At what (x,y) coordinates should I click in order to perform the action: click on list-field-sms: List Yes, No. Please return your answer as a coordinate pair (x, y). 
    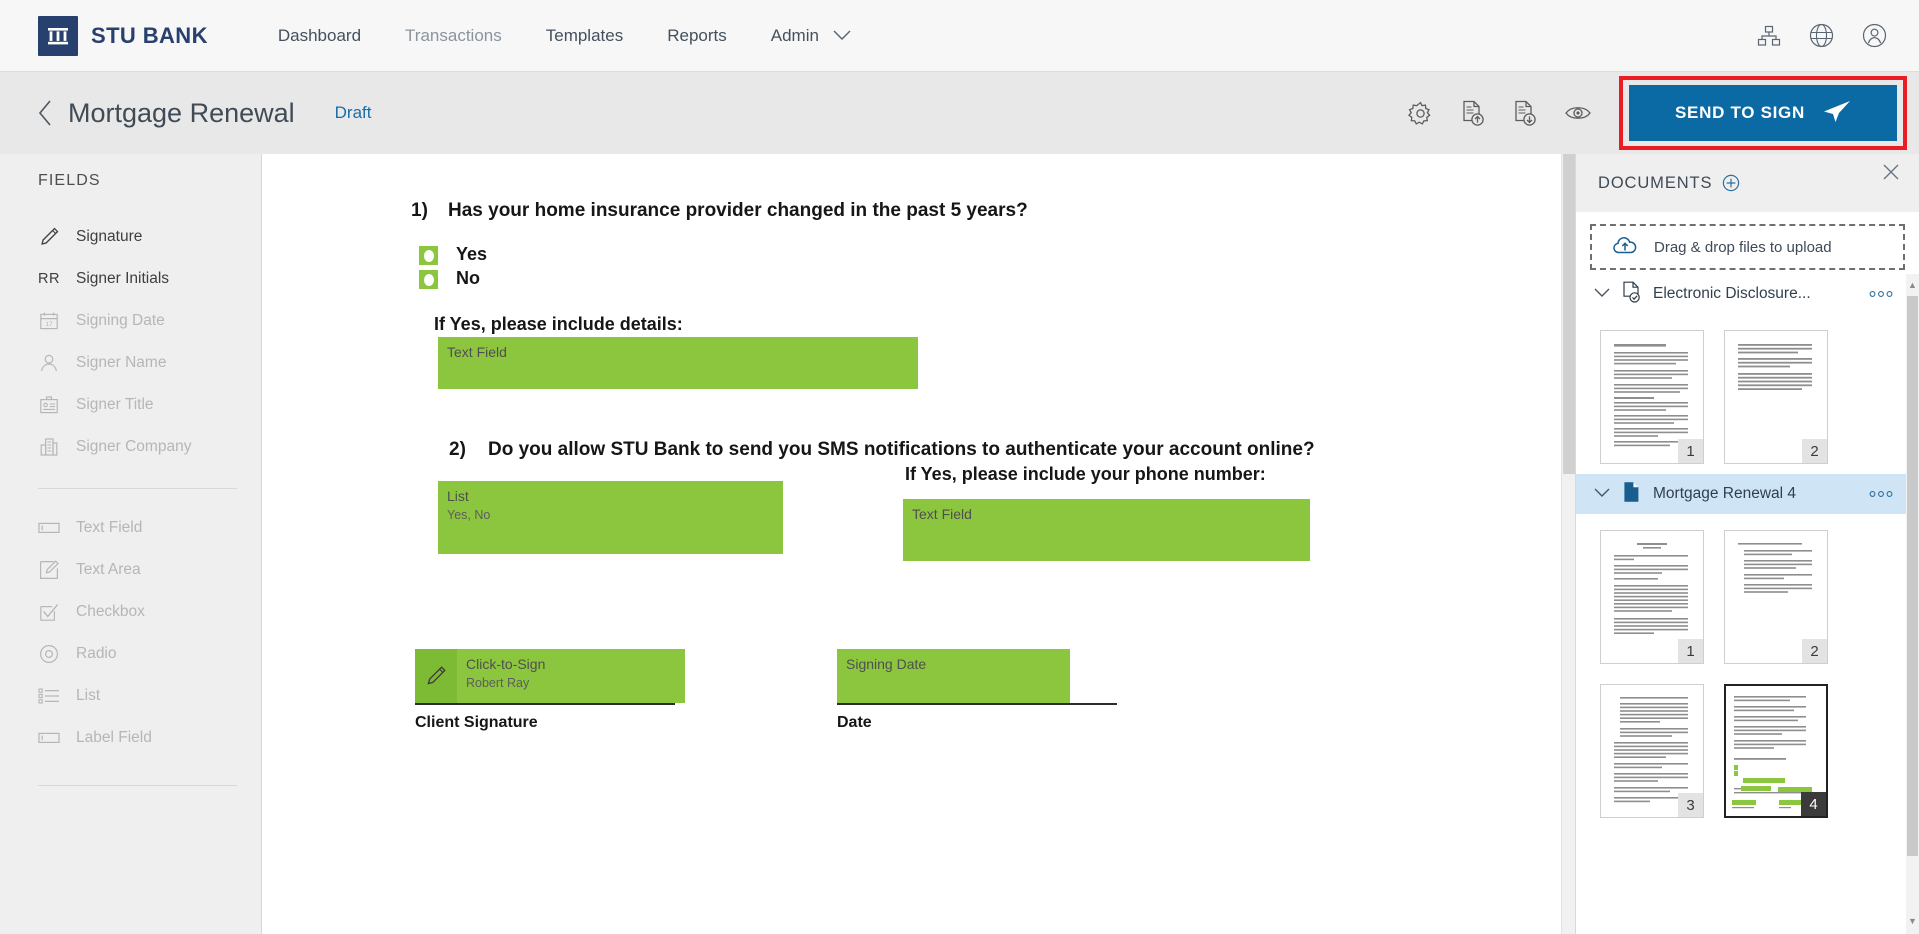
    Looking at the image, I should click on (610, 517).